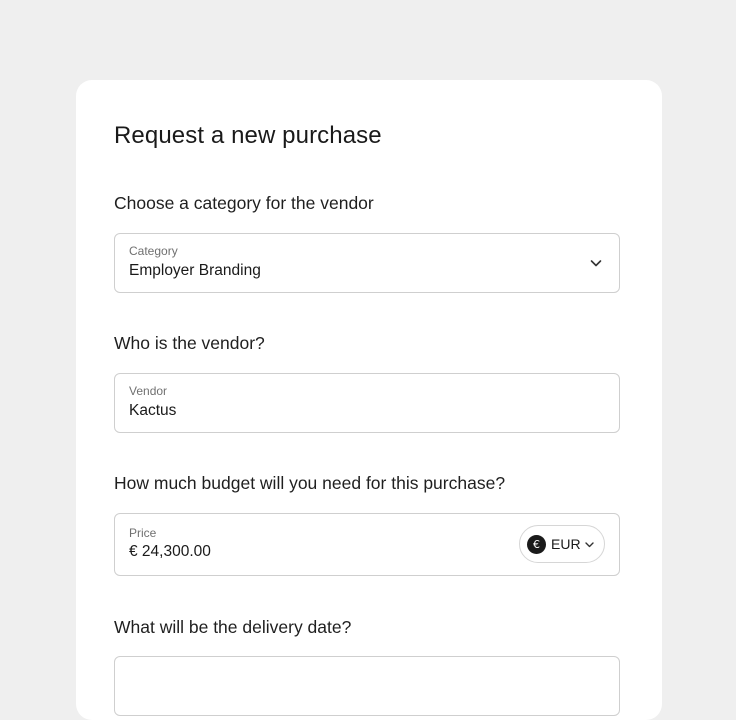  Describe the element at coordinates (566, 544) in the screenshot. I see `currency-code: EUR` at that location.